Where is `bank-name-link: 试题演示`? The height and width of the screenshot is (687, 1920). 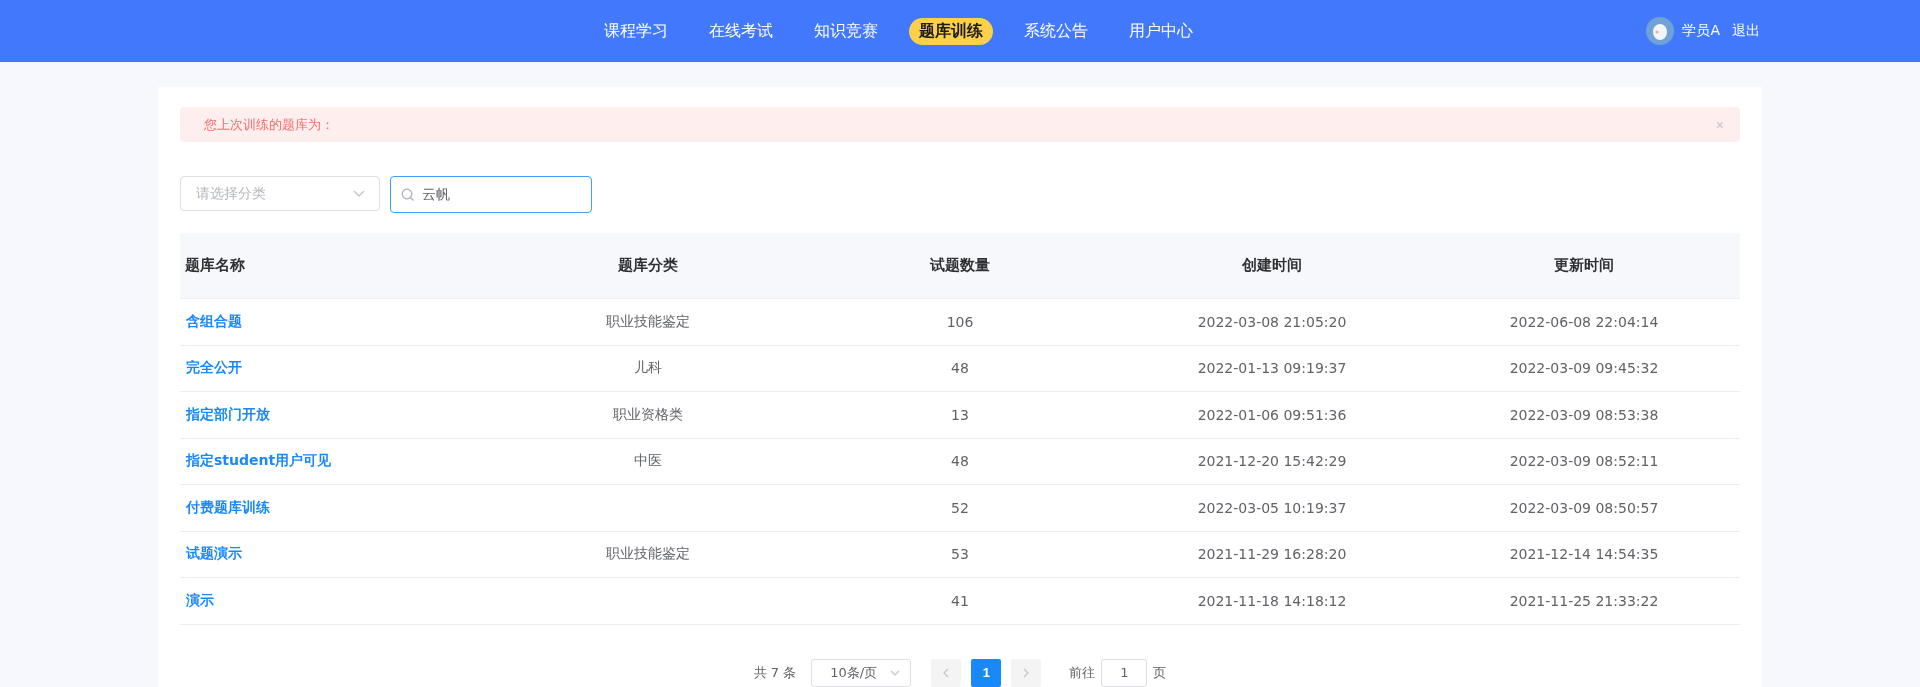
bank-name-link: 试题演示 is located at coordinates (214, 553).